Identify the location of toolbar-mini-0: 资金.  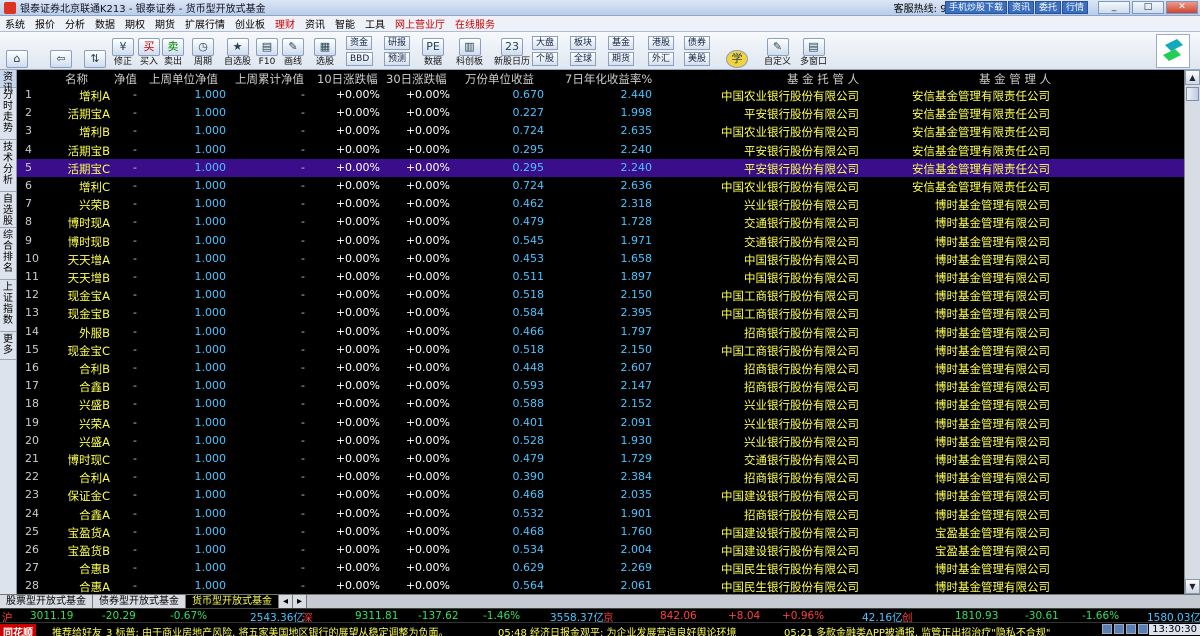
(359, 43).